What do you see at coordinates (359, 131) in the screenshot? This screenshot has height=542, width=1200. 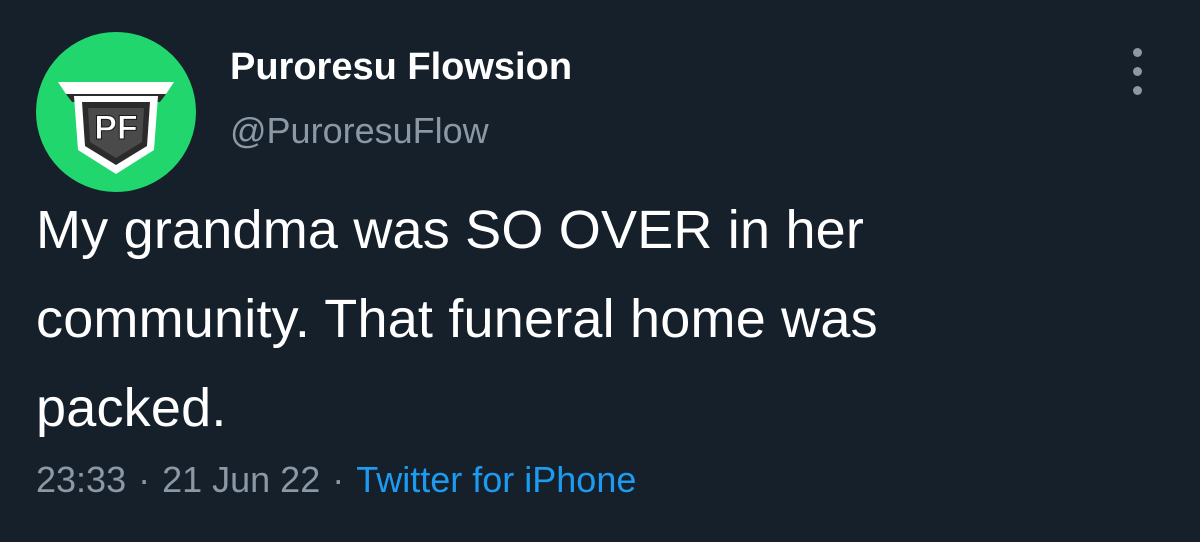 I see `author-handle: @PuroresuFlow` at bounding box center [359, 131].